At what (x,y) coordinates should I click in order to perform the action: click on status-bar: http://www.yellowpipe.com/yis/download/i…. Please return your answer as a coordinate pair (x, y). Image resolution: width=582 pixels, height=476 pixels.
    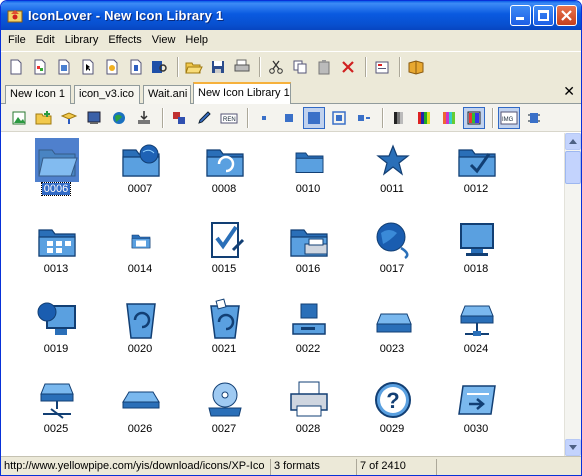
    Looking at the image, I should click on (291, 465).